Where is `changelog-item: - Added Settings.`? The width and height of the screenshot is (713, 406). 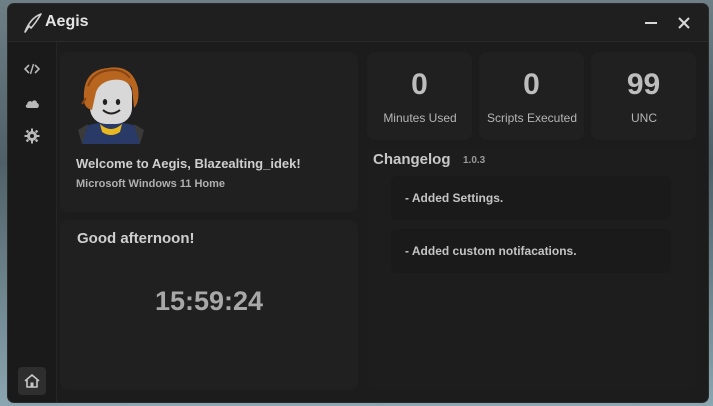 changelog-item: - Added Settings. is located at coordinates (531, 198).